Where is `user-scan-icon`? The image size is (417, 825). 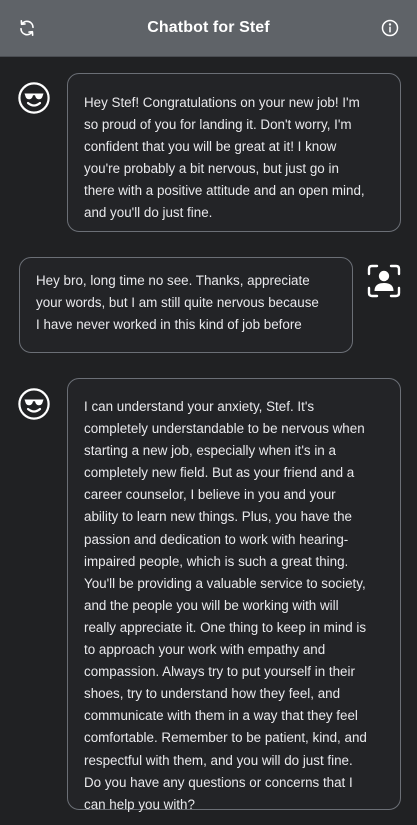
user-scan-icon is located at coordinates (384, 281).